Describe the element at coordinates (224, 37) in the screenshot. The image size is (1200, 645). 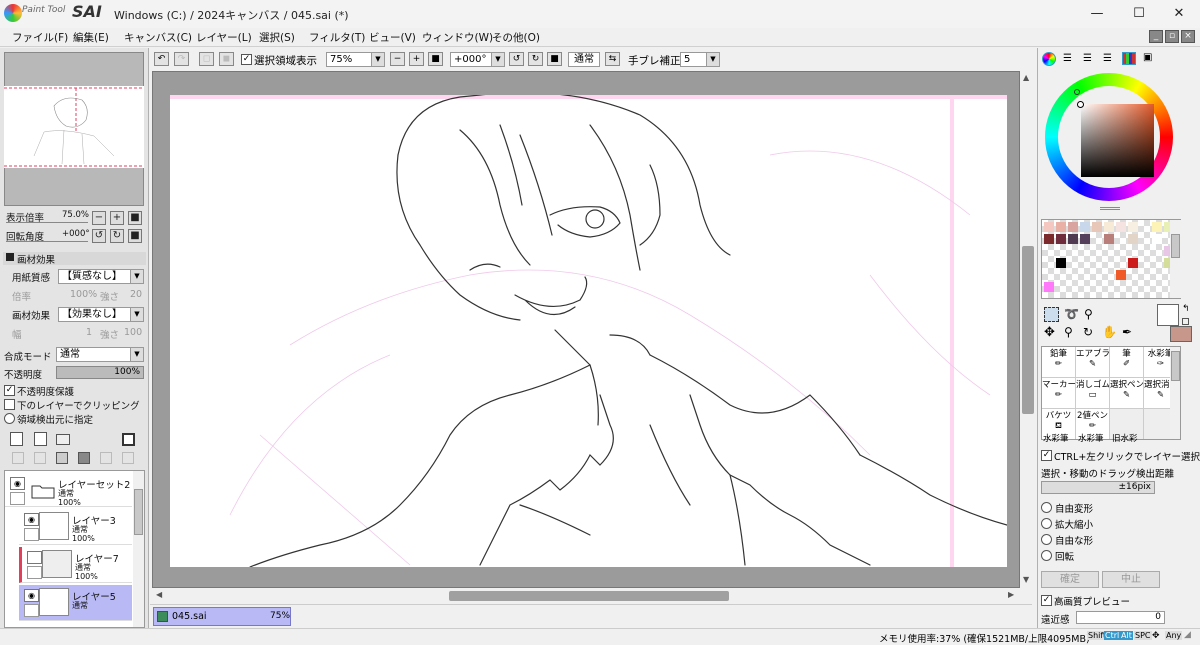
I see `menu-layer: レイヤー(L)` at that location.